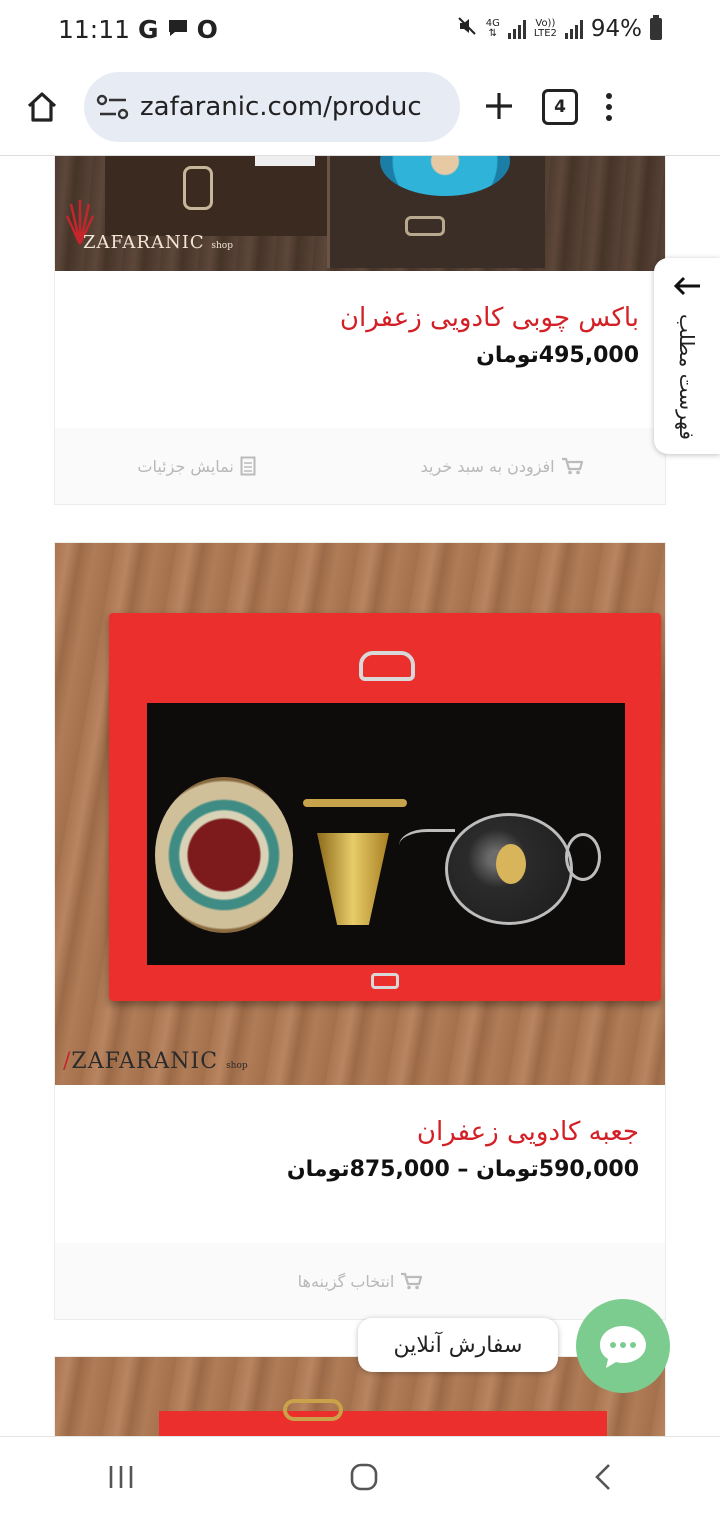  I want to click on home-circle-icon, so click(364, 1477).